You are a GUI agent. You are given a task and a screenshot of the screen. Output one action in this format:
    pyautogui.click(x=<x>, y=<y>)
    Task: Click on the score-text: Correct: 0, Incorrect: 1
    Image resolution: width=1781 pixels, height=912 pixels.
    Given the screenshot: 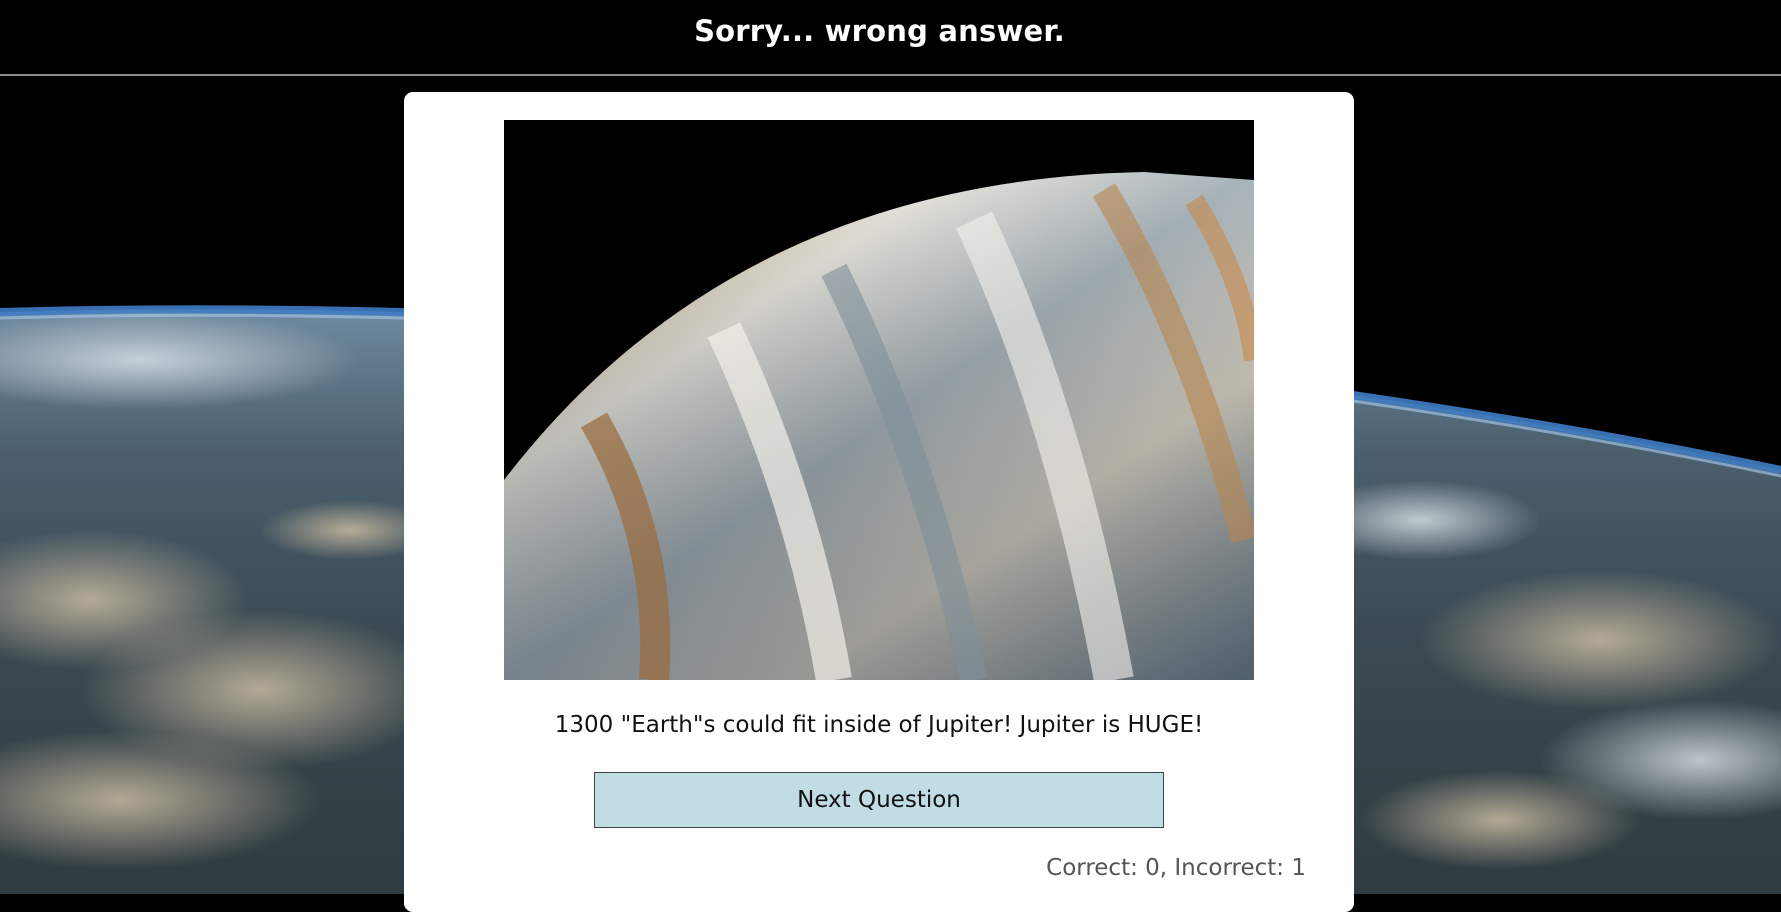 What is the action you would take?
    pyautogui.click(x=1176, y=868)
    